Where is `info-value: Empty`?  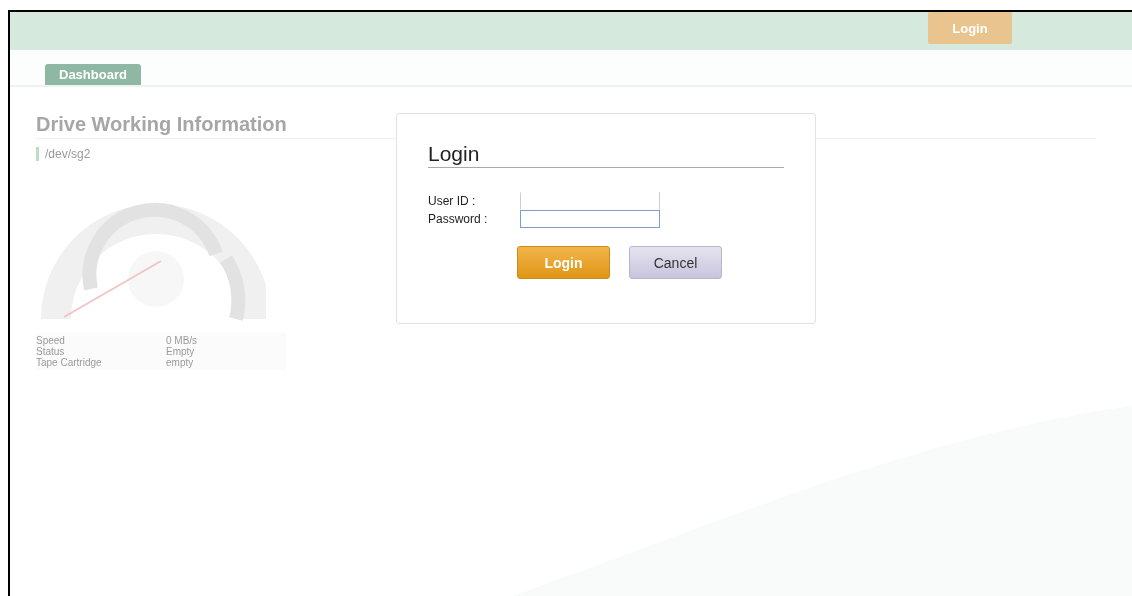 info-value: Empty is located at coordinates (181, 351).